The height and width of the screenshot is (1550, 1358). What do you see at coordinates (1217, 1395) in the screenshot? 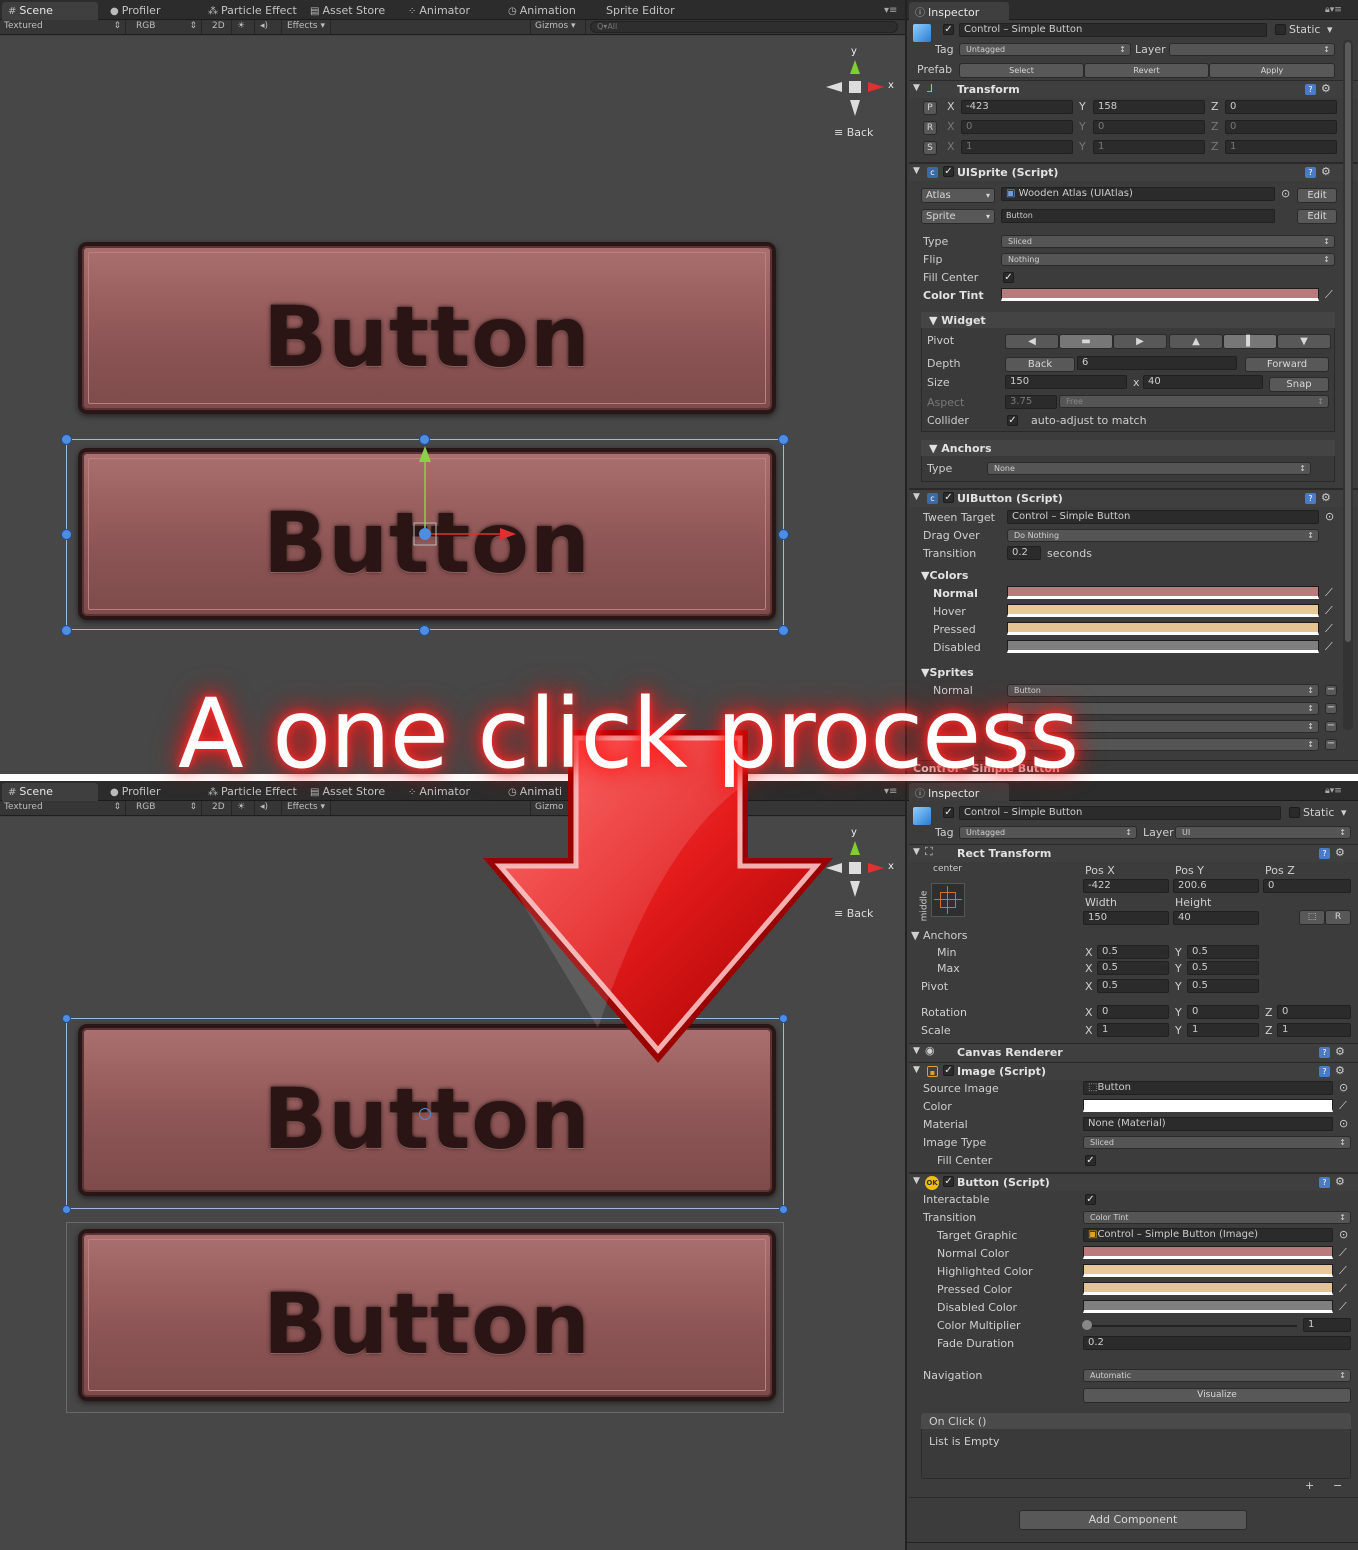
I see `visualize-button: Visualize` at bounding box center [1217, 1395].